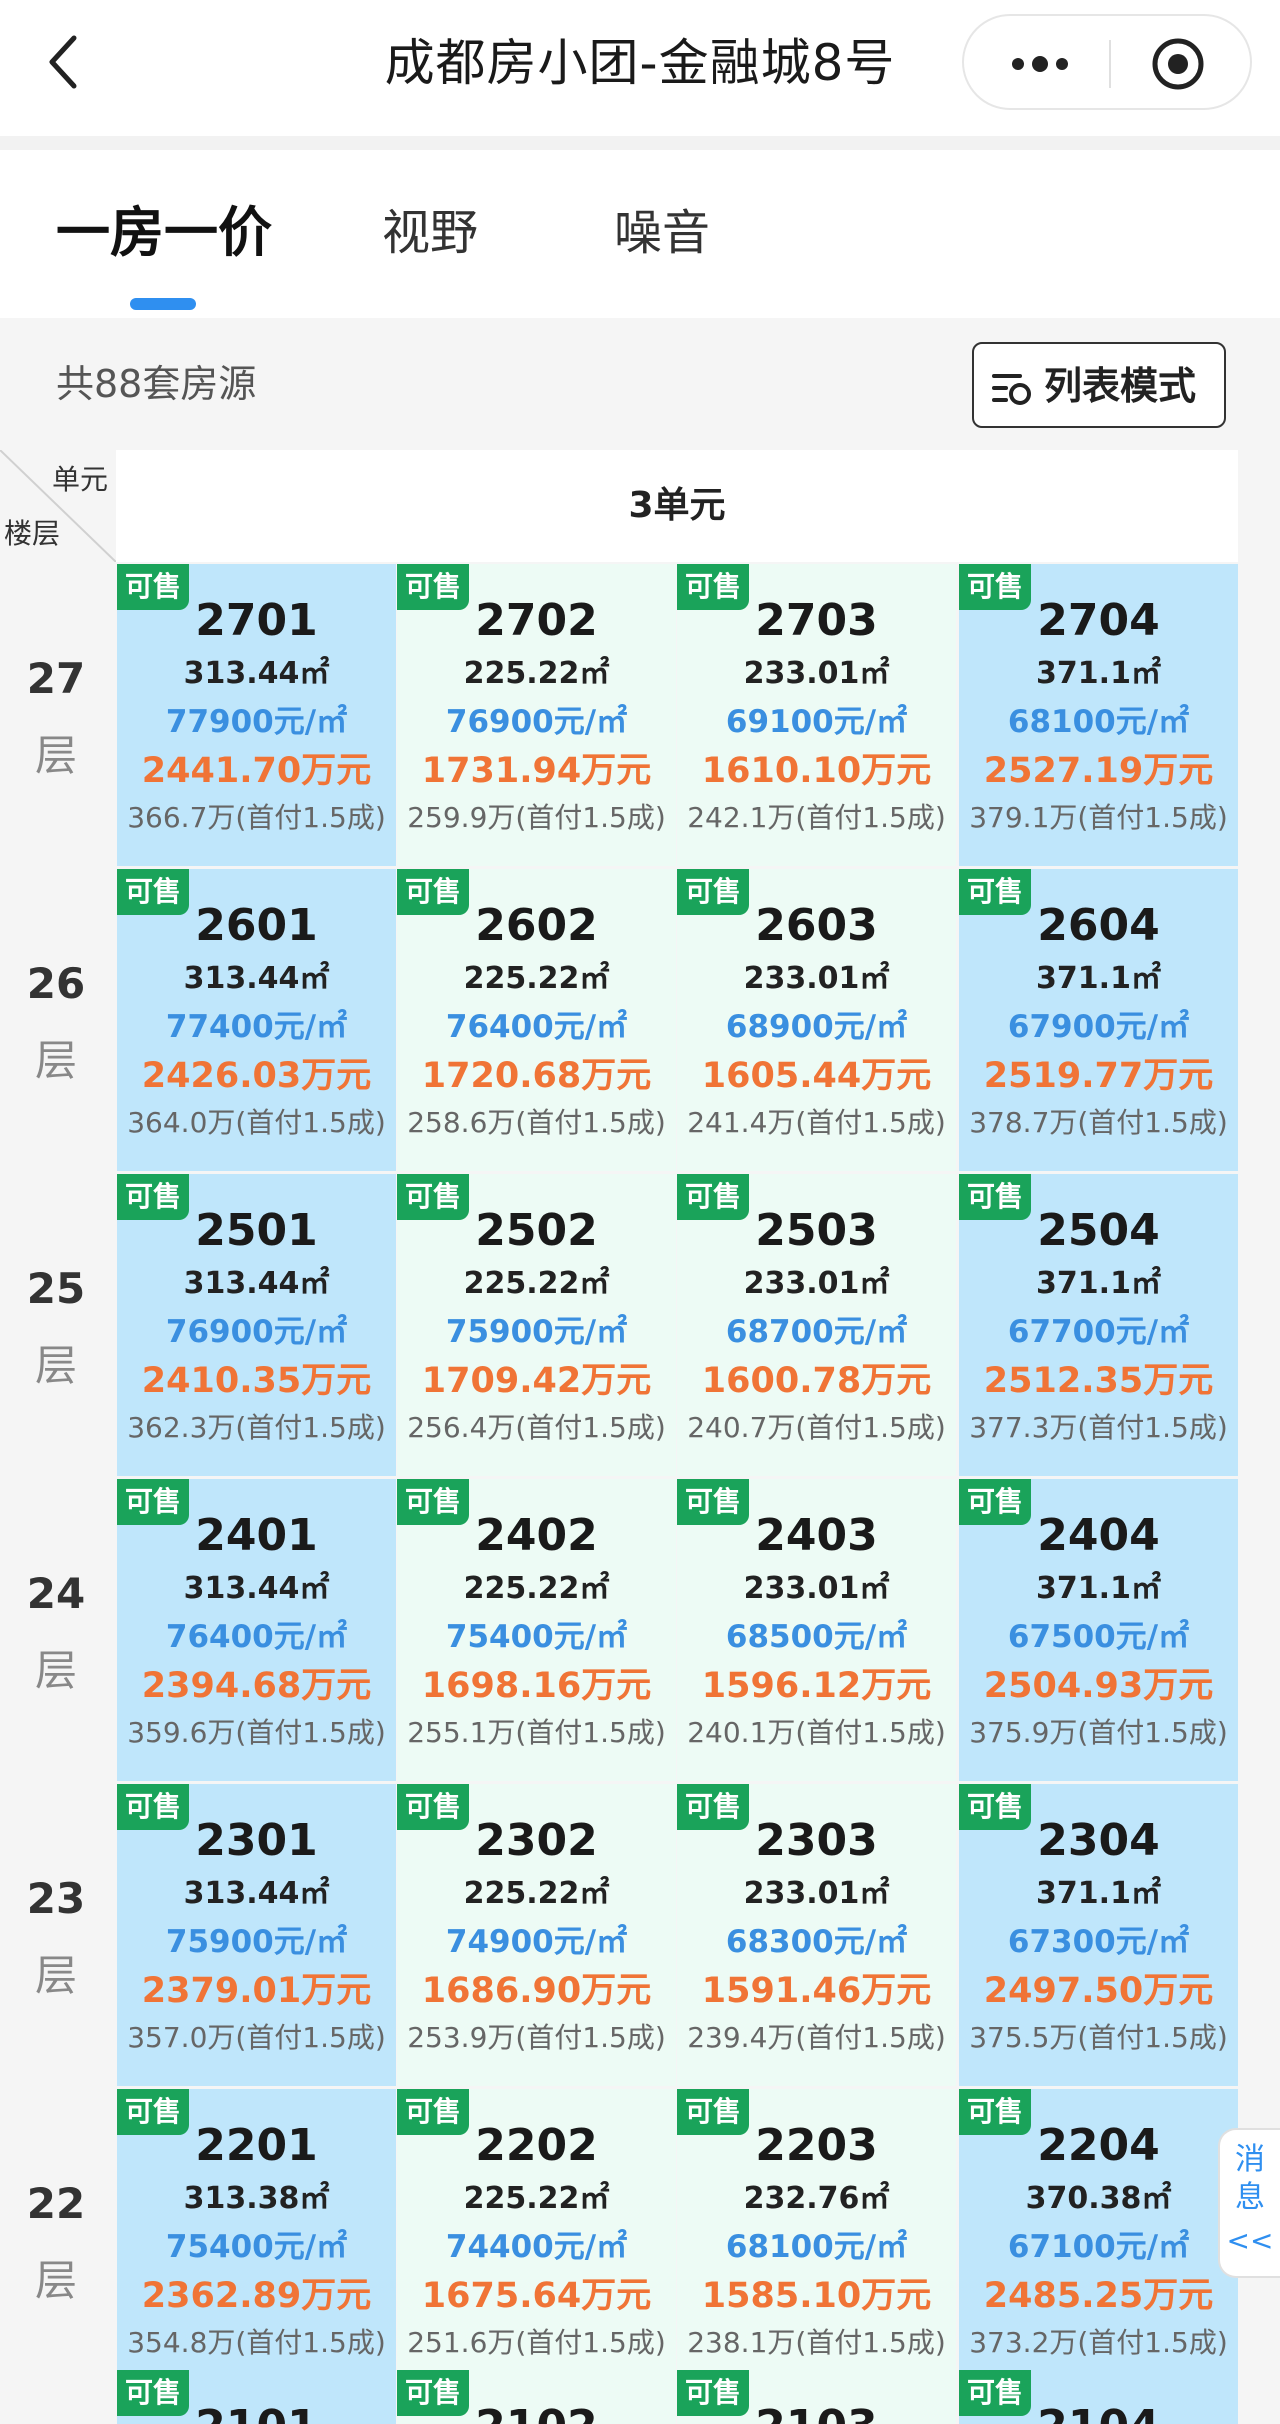 The width and height of the screenshot is (1280, 2424). What do you see at coordinates (1178, 64) in the screenshot?
I see `target-close-icon` at bounding box center [1178, 64].